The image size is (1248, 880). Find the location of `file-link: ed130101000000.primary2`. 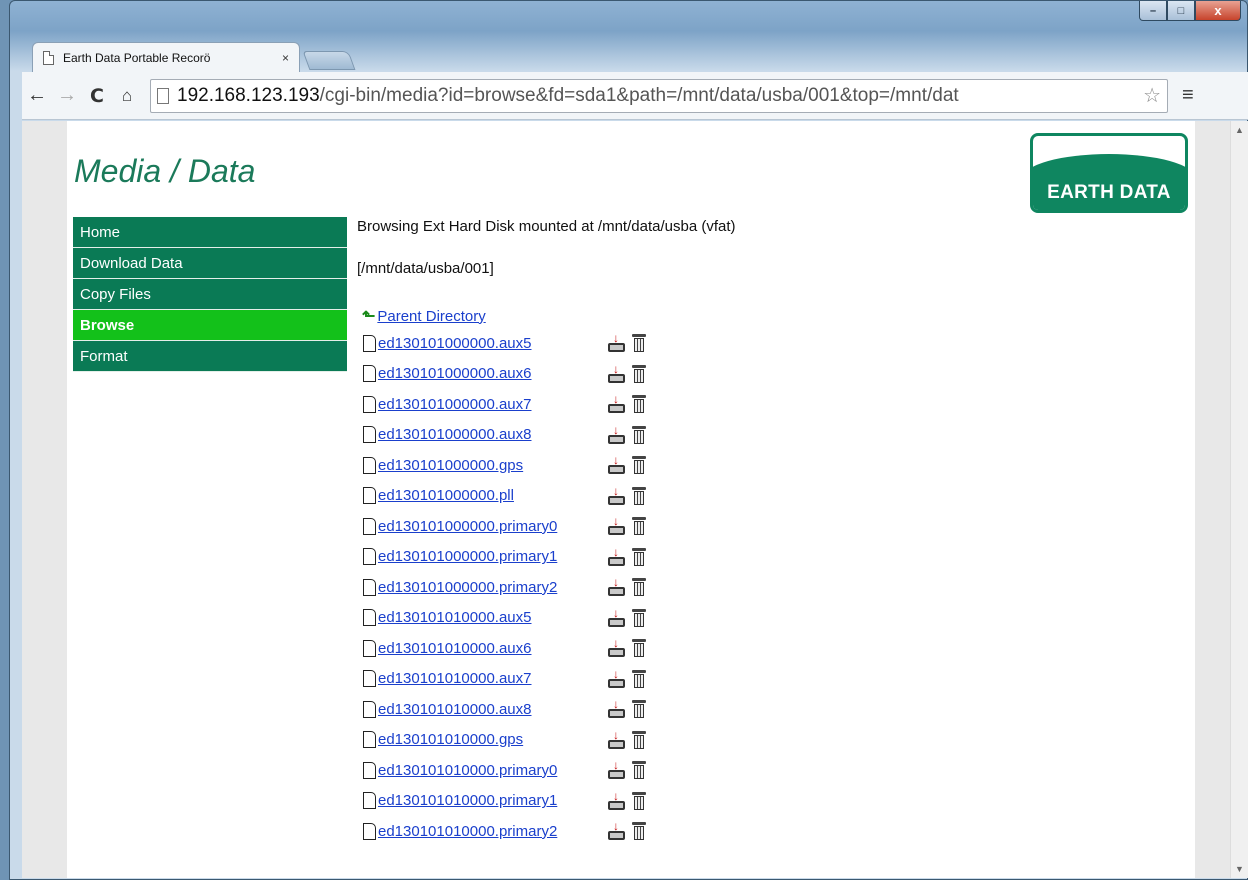

file-link: ed130101000000.primary2 is located at coordinates (492, 587).